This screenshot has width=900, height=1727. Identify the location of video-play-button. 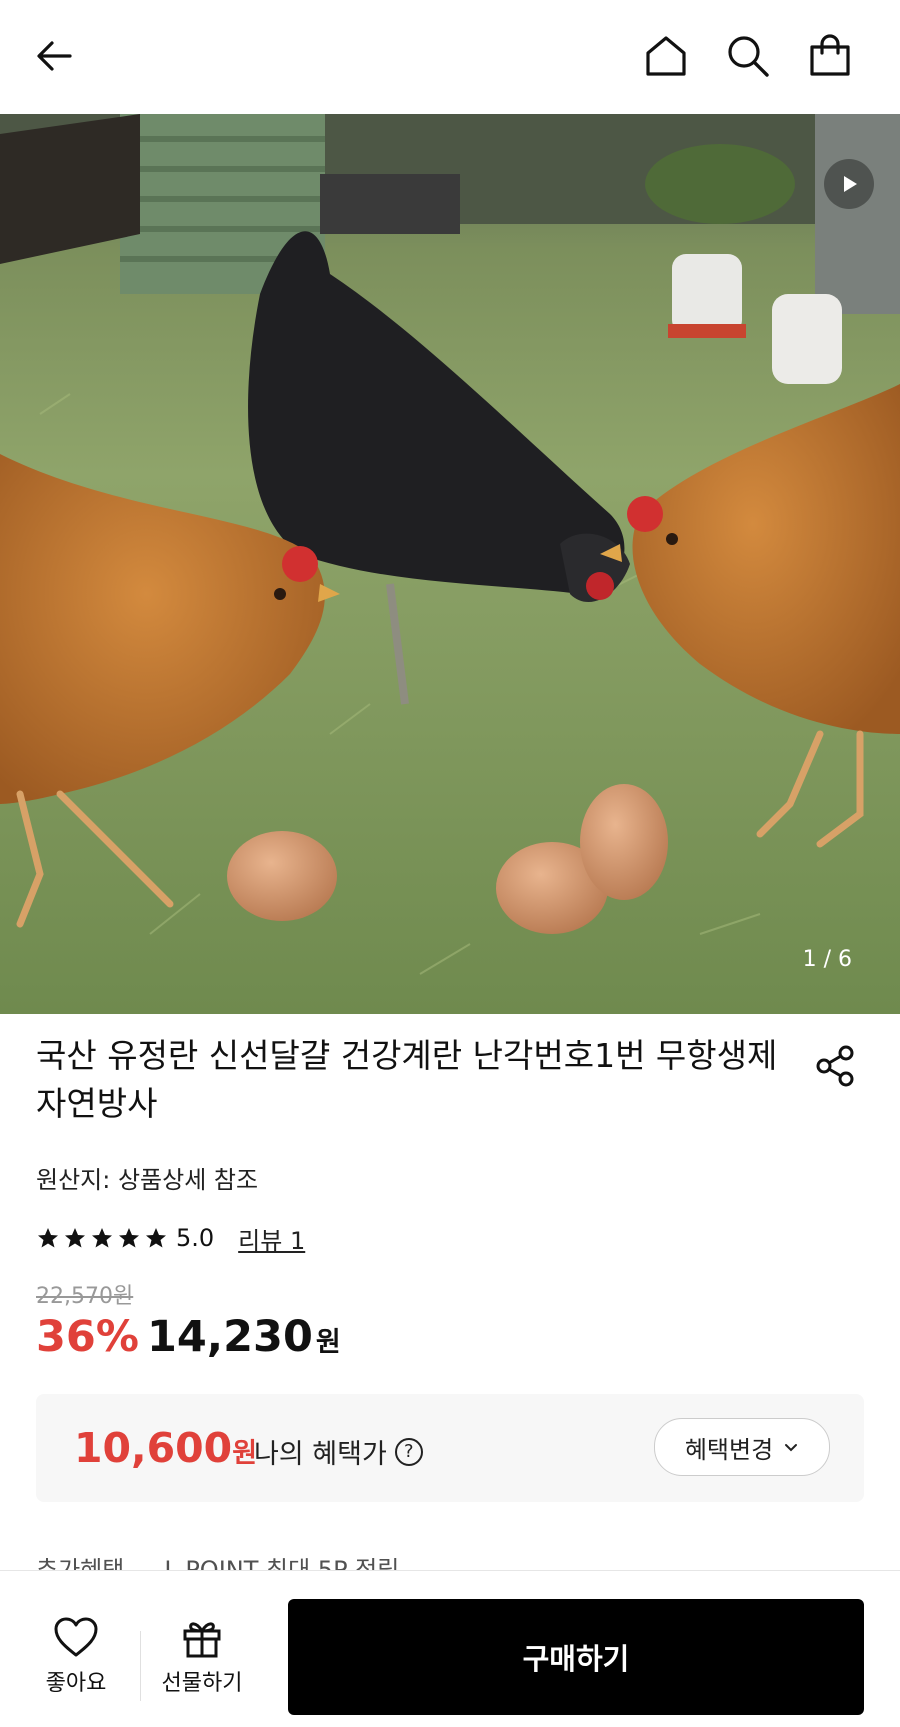
(849, 184).